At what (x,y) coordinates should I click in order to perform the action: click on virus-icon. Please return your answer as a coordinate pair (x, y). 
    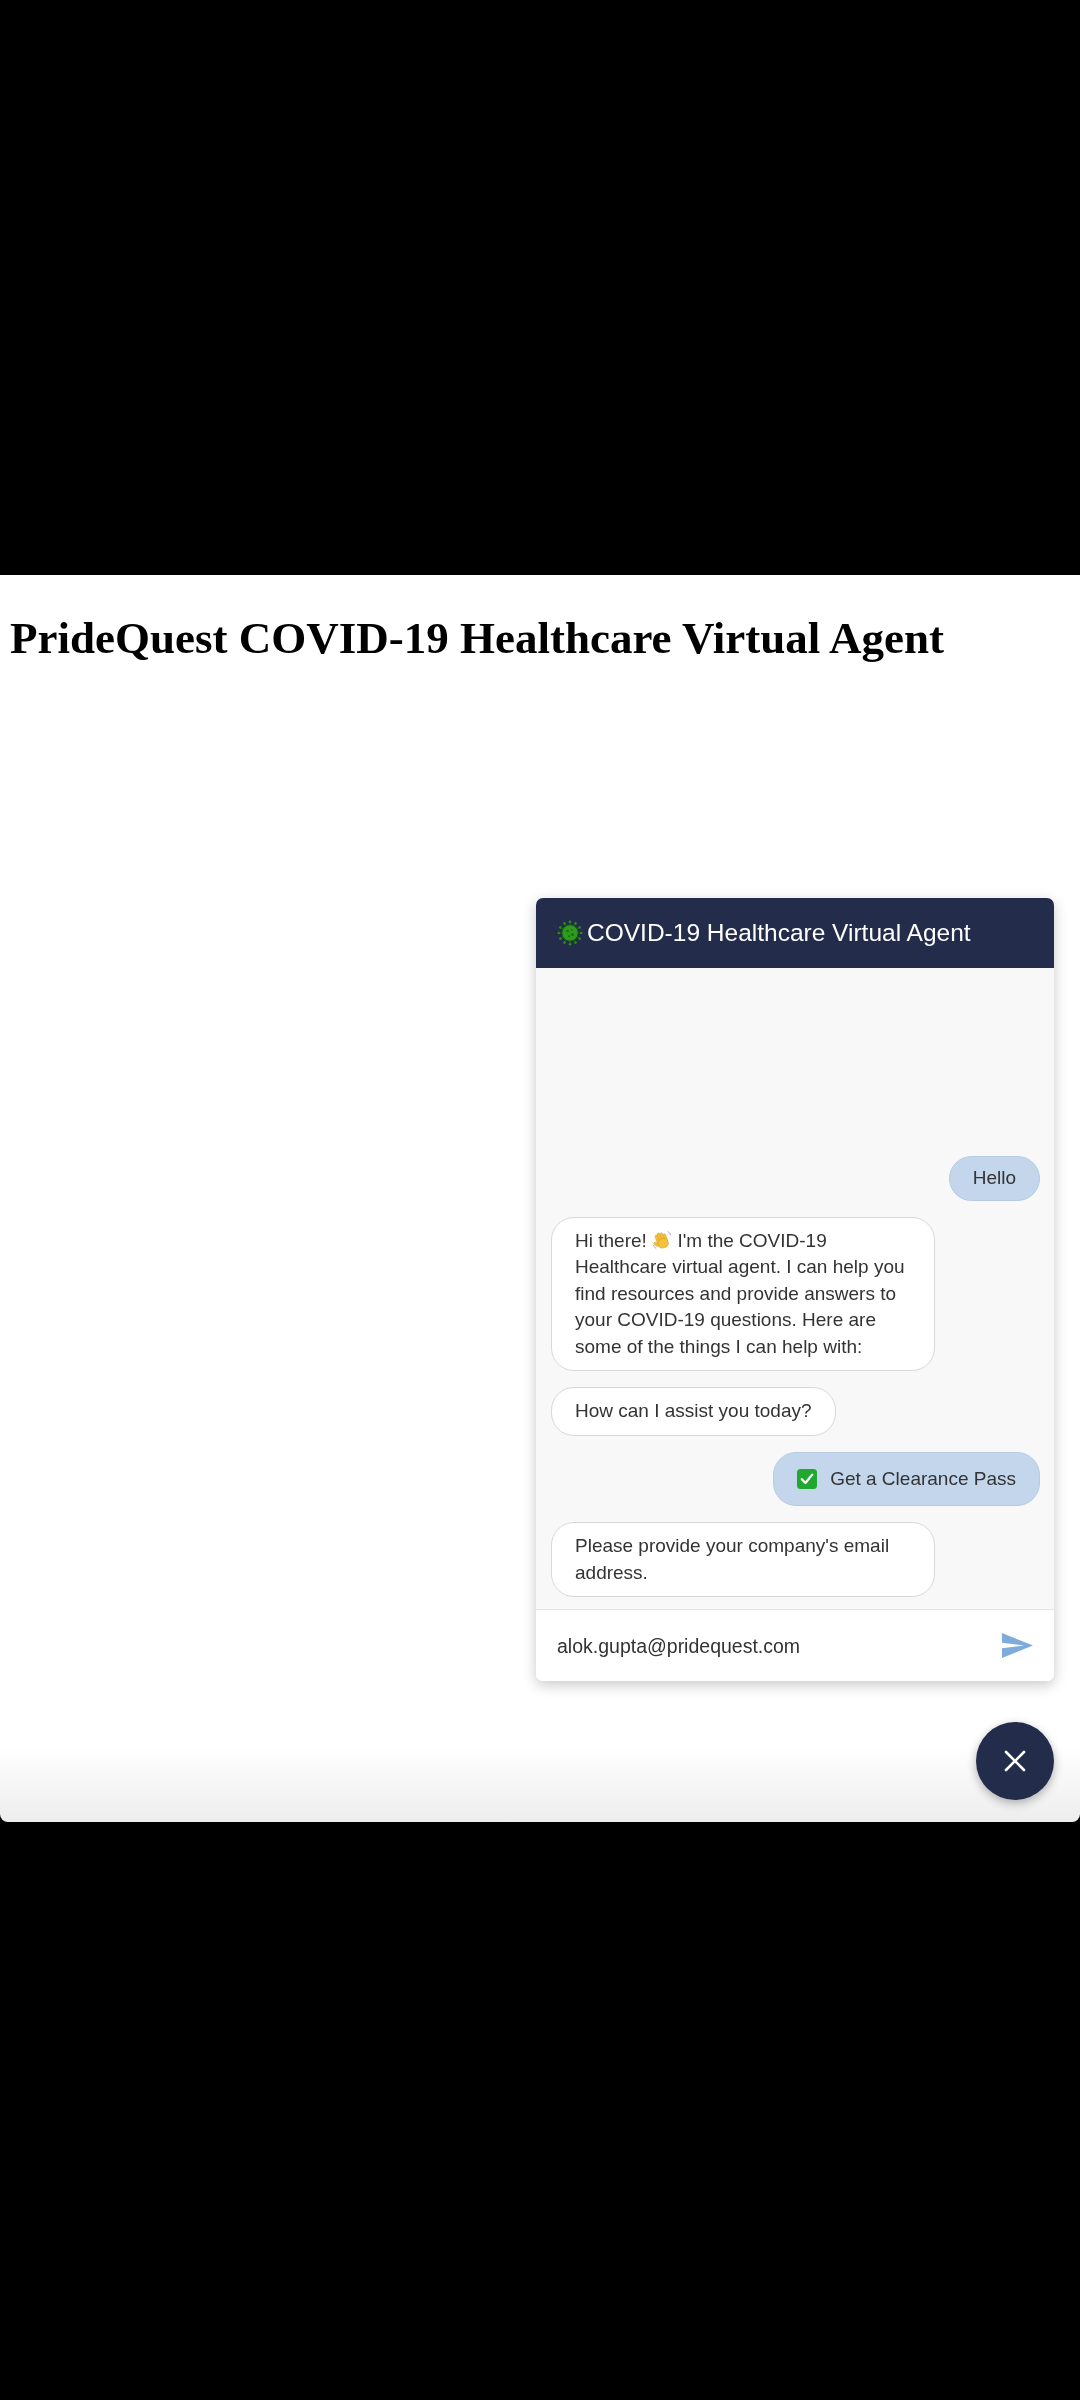
    Looking at the image, I should click on (570, 933).